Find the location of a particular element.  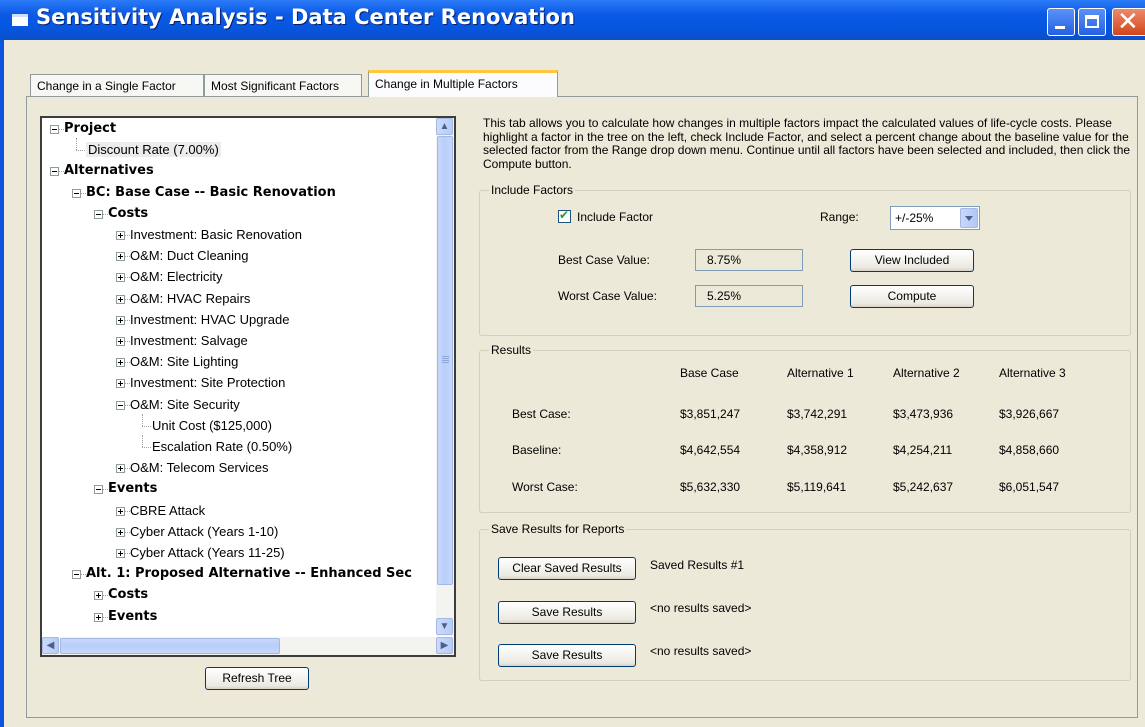

scroll-up-icon: ▲ is located at coordinates (444, 126).